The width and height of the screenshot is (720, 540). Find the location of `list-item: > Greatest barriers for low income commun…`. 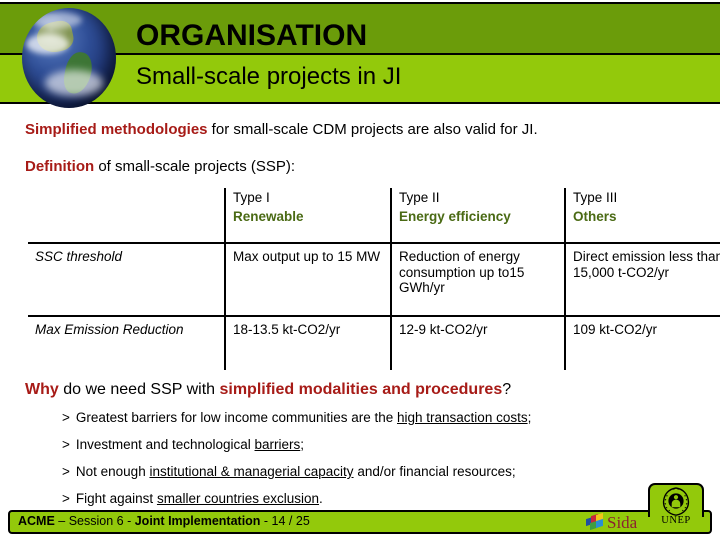

list-item: > Greatest barriers for low income commun… is located at coordinates (382, 417).